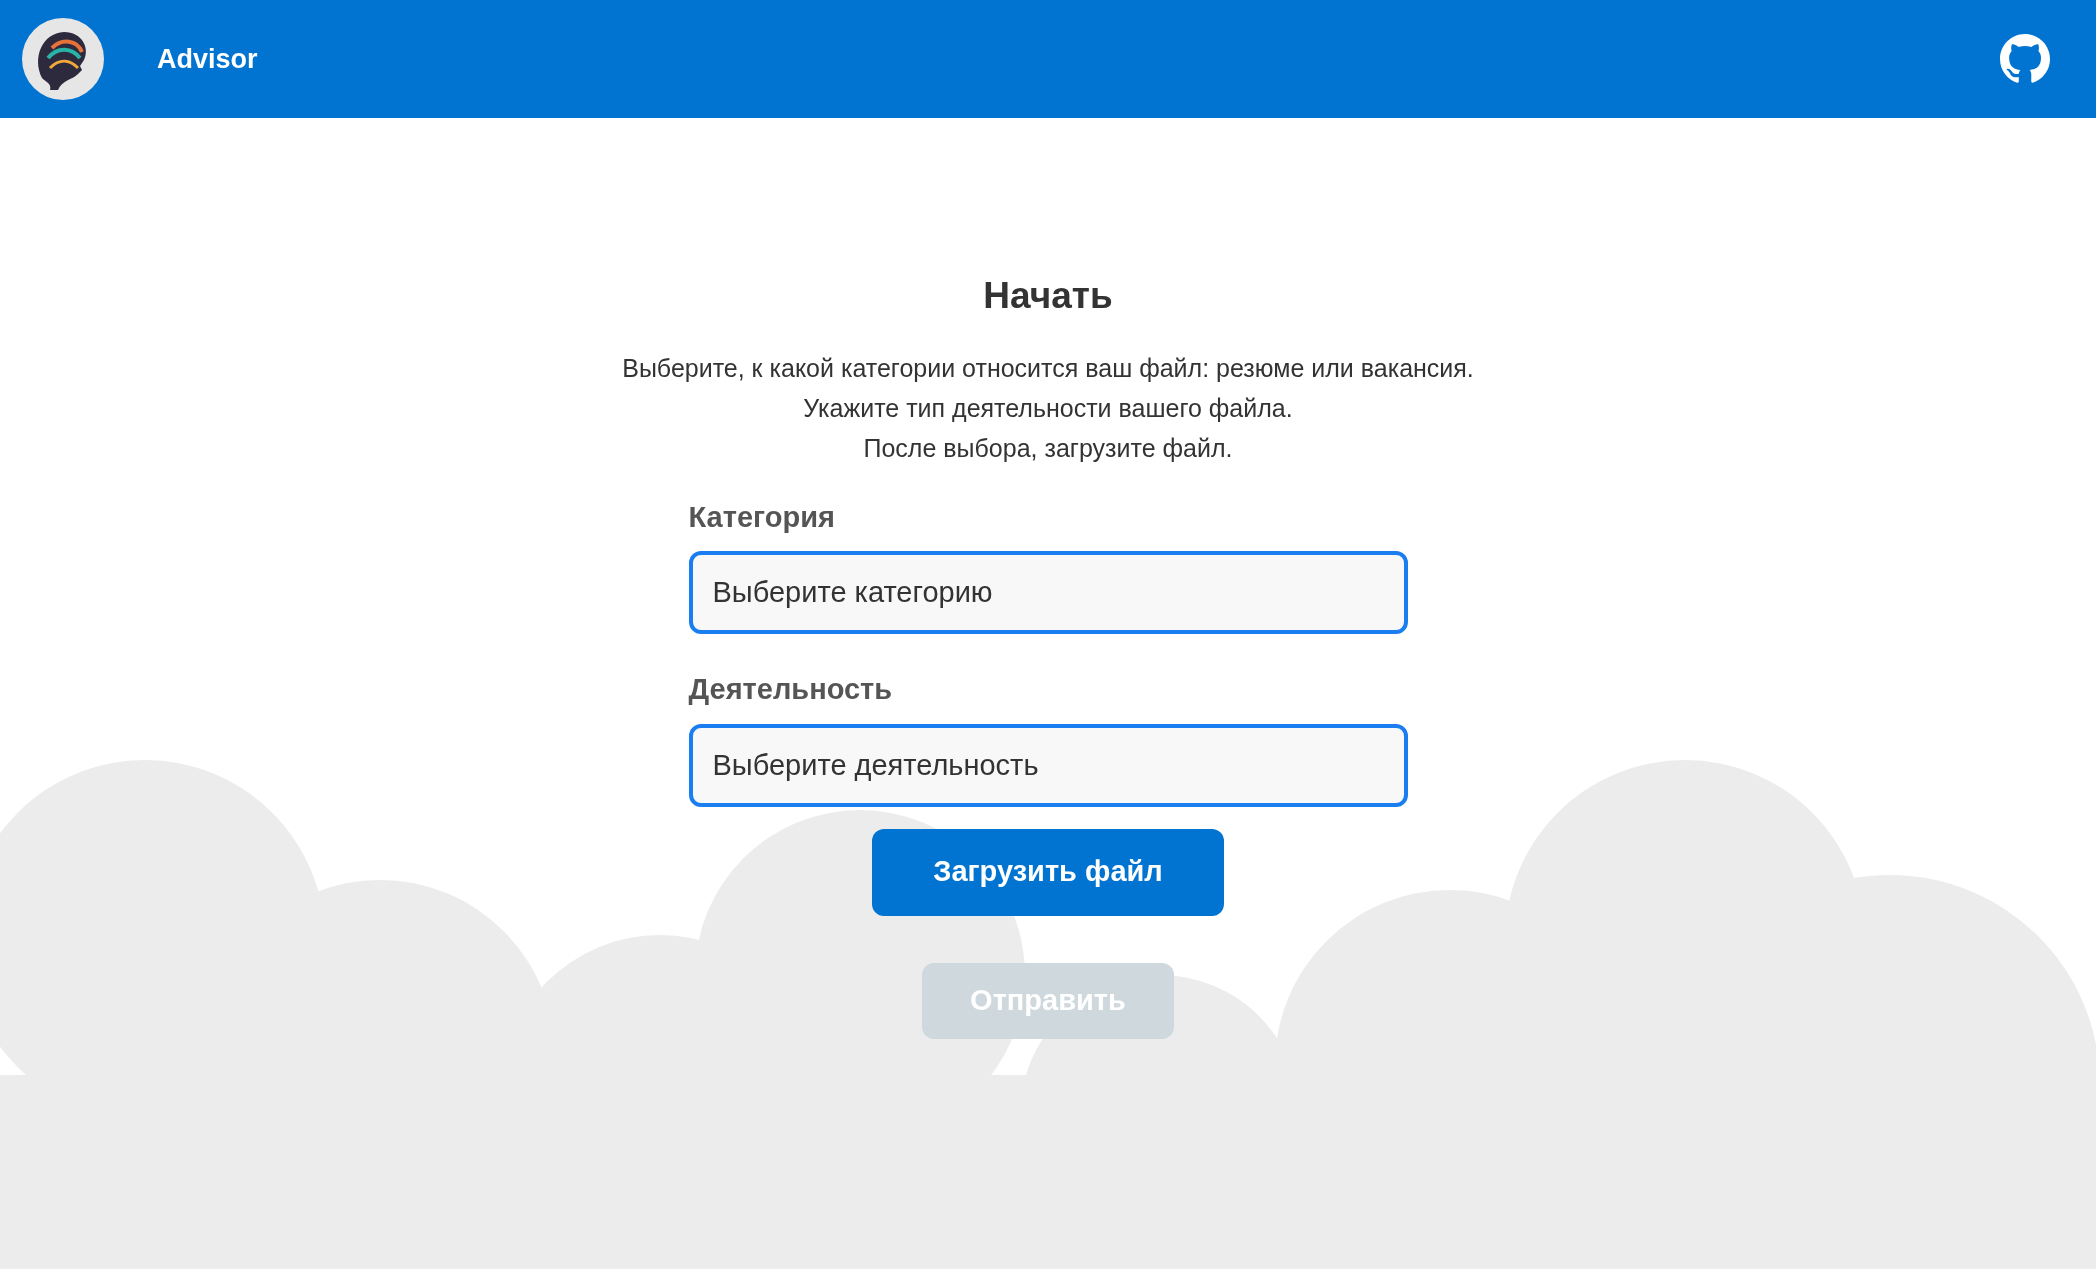  Describe the element at coordinates (1048, 448) in the screenshot. I see `instruction-text: После выбора, загрузите файл.` at that location.